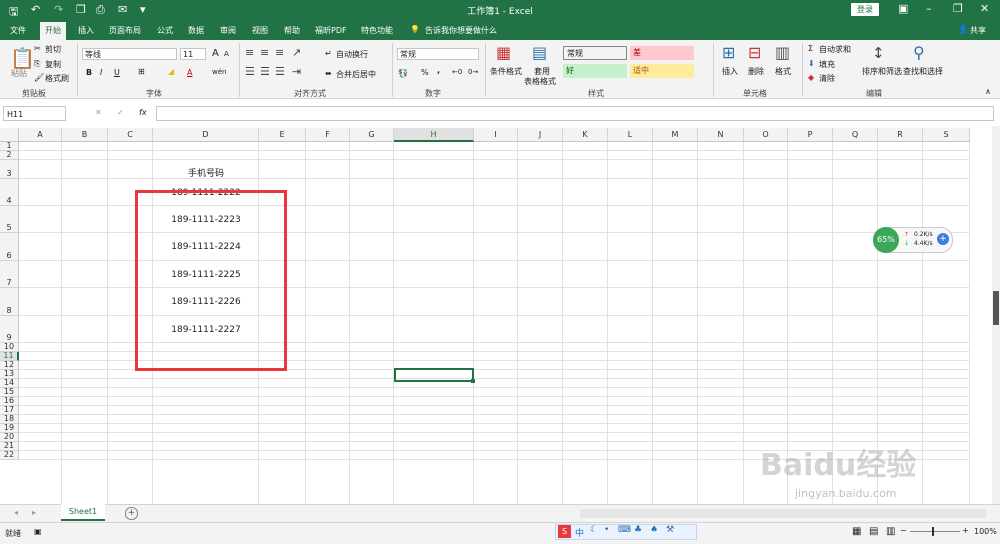 The width and height of the screenshot is (1000, 544). I want to click on column-header: C, so click(130, 135).